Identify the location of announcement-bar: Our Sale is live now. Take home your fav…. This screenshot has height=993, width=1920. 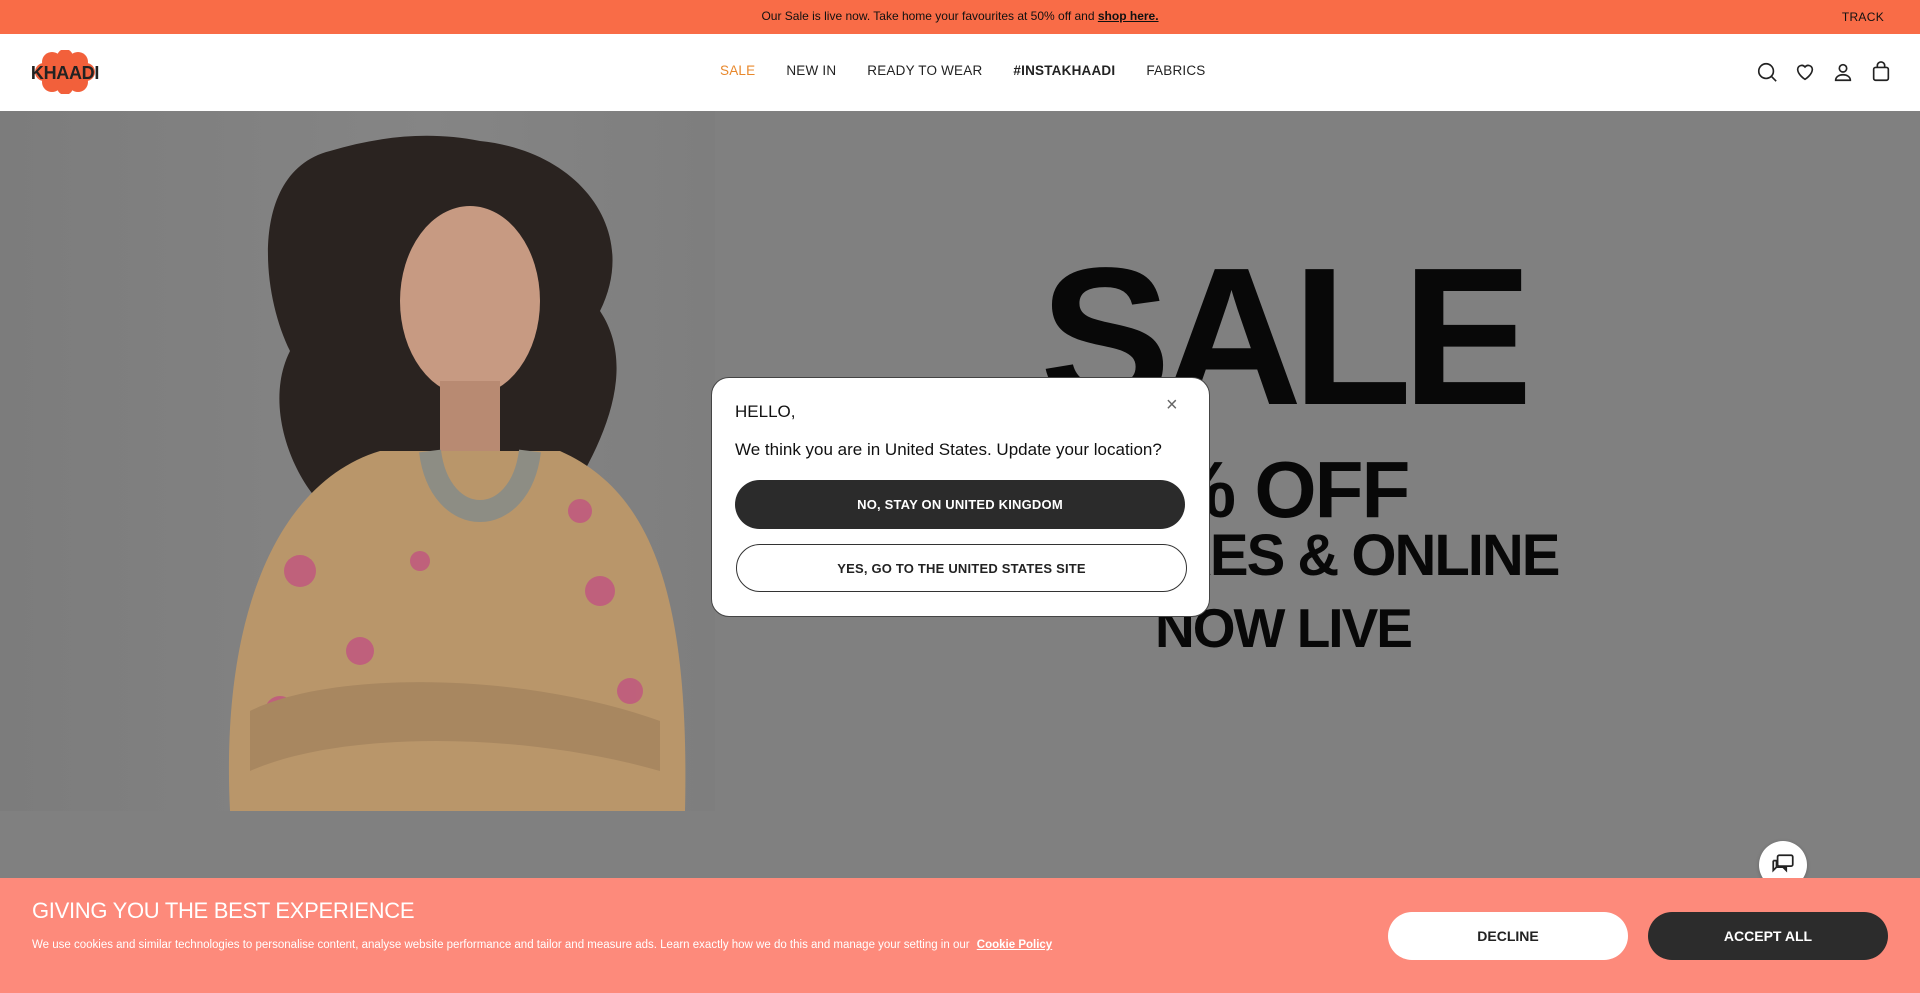
(960, 17).